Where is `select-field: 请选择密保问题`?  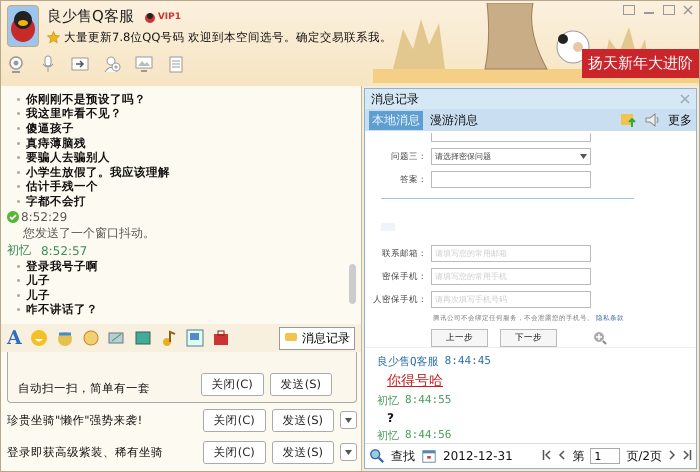 select-field: 请选择密保问题 is located at coordinates (511, 156).